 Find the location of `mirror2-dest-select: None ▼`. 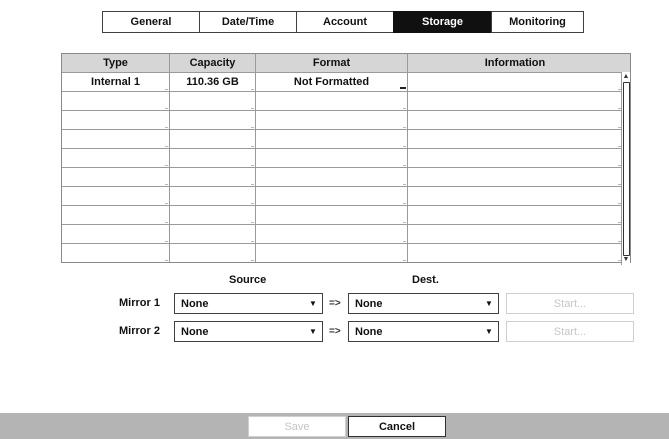

mirror2-dest-select: None ▼ is located at coordinates (423, 331).